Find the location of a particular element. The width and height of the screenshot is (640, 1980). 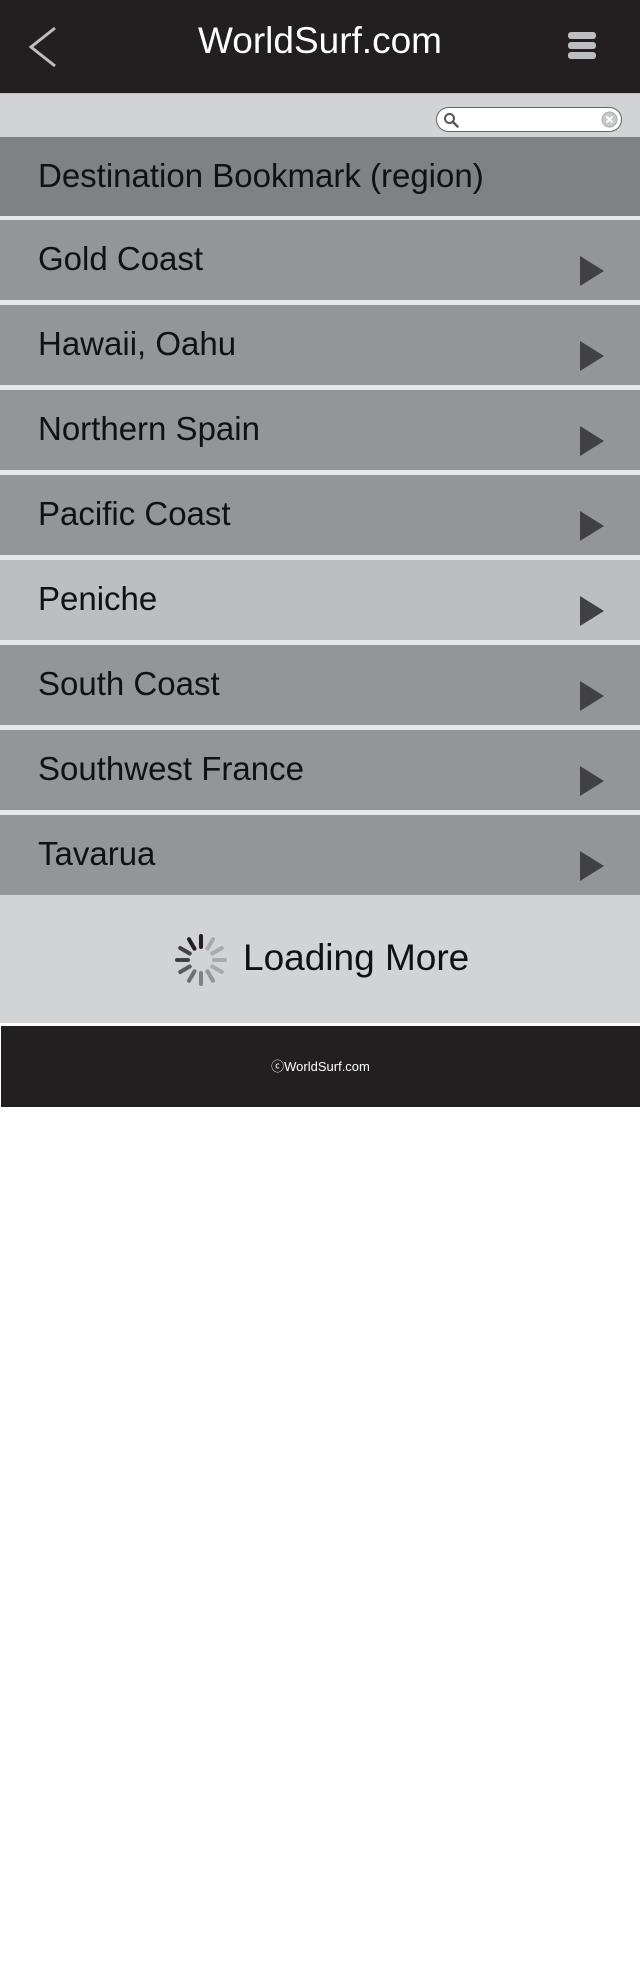

list-item-peniche: Peniche is located at coordinates (320, 602).